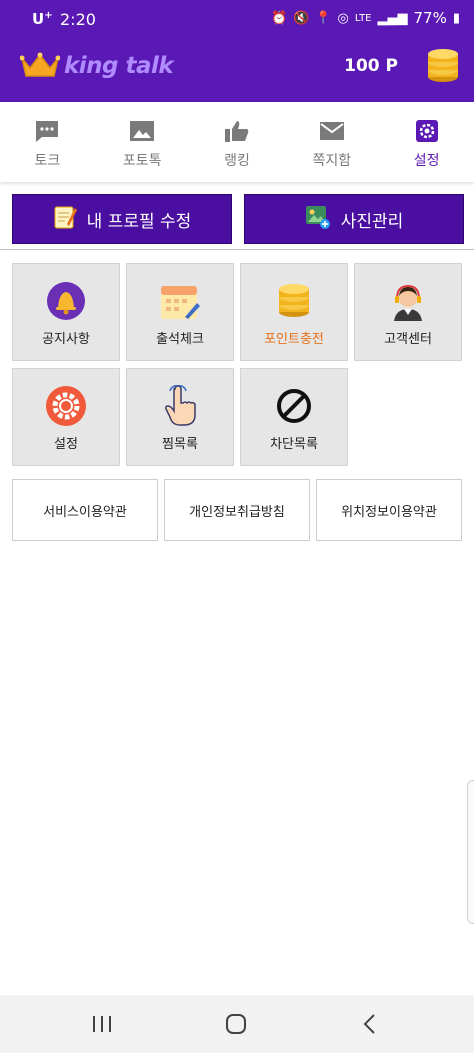  Describe the element at coordinates (142, 131) in the screenshot. I see `photo-icon` at that location.